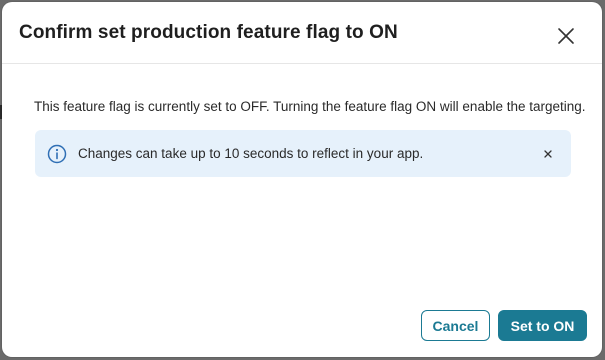  I want to click on info-icon, so click(57, 154).